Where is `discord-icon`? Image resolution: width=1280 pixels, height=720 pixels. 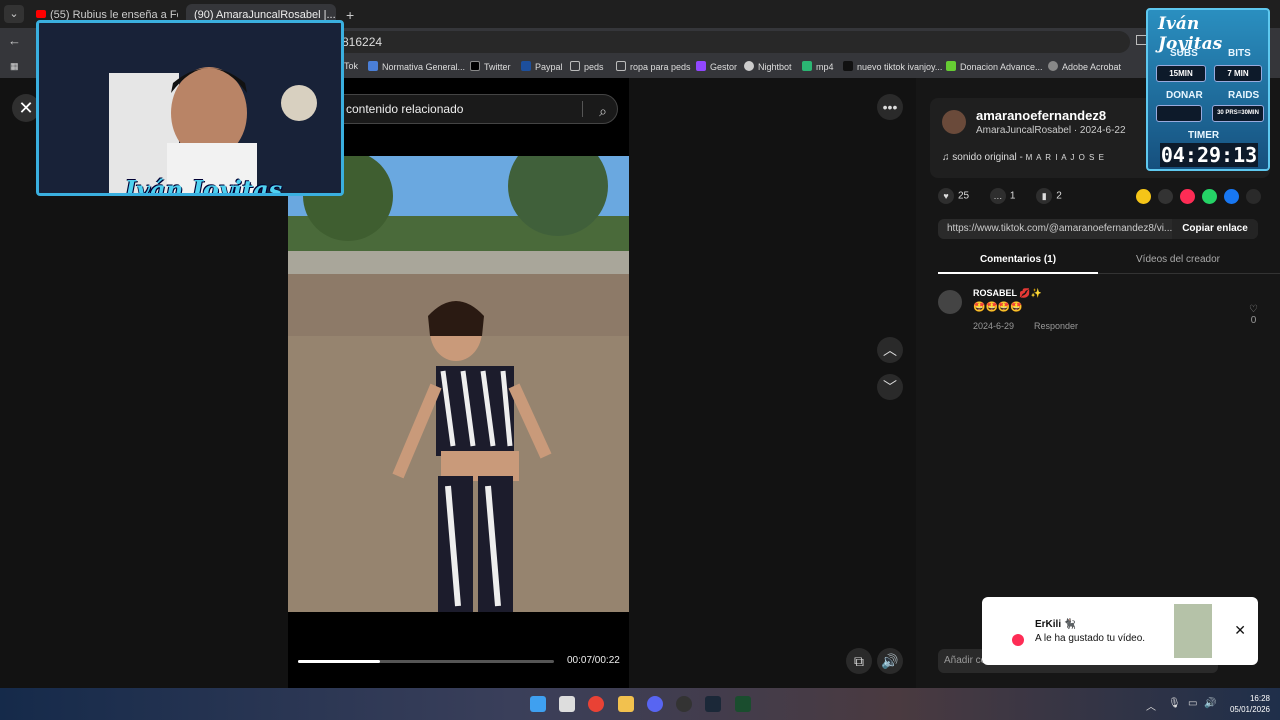
discord-icon is located at coordinates (655, 704).